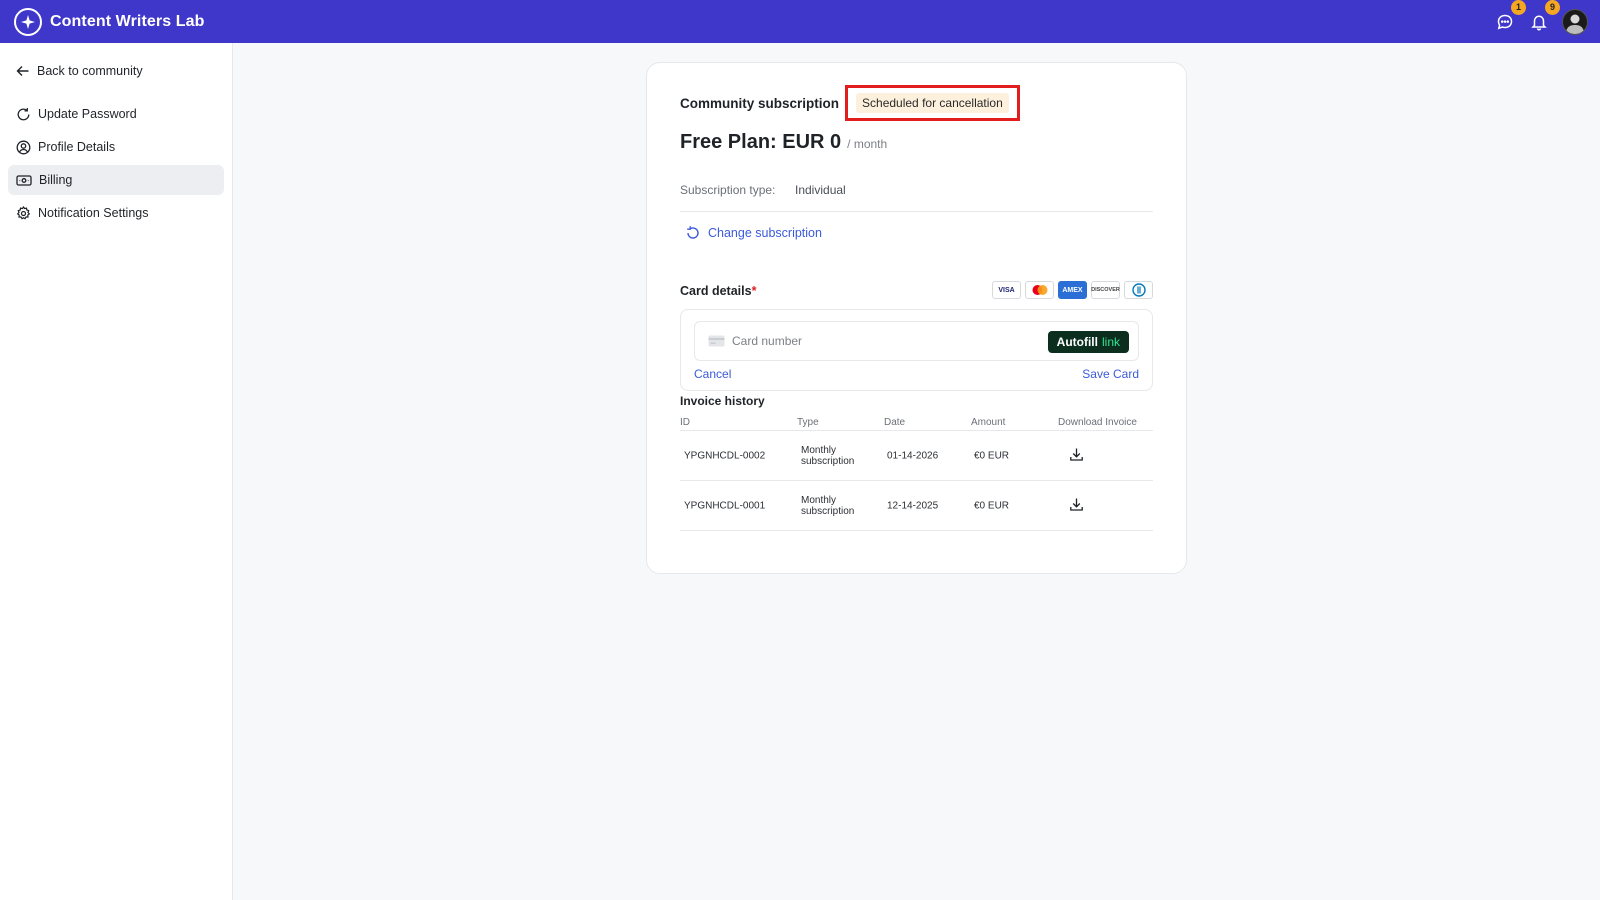  Describe the element at coordinates (1105, 290) in the screenshot. I see `discover-icon: DISCOVER` at that location.